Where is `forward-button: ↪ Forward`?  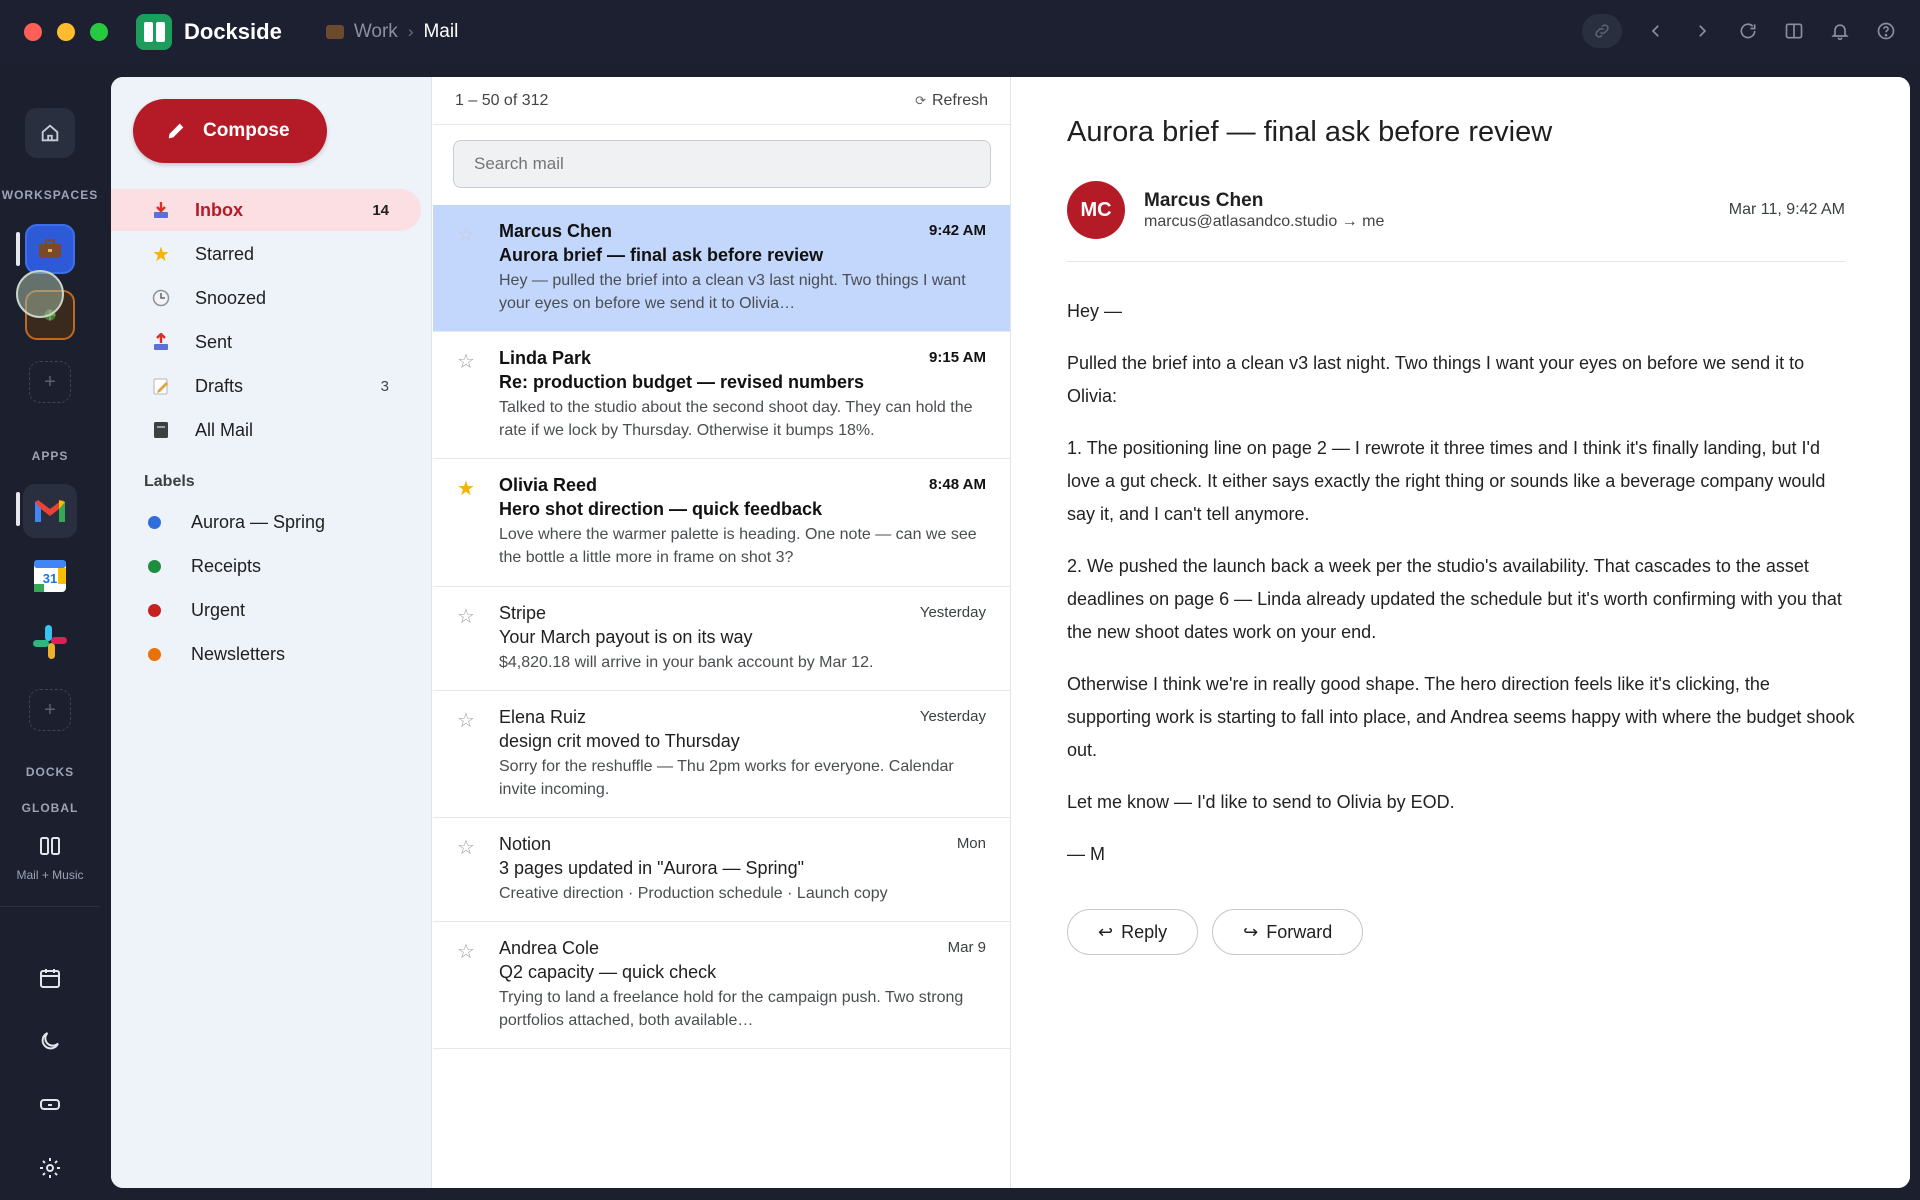 forward-button: ↪ Forward is located at coordinates (1288, 932).